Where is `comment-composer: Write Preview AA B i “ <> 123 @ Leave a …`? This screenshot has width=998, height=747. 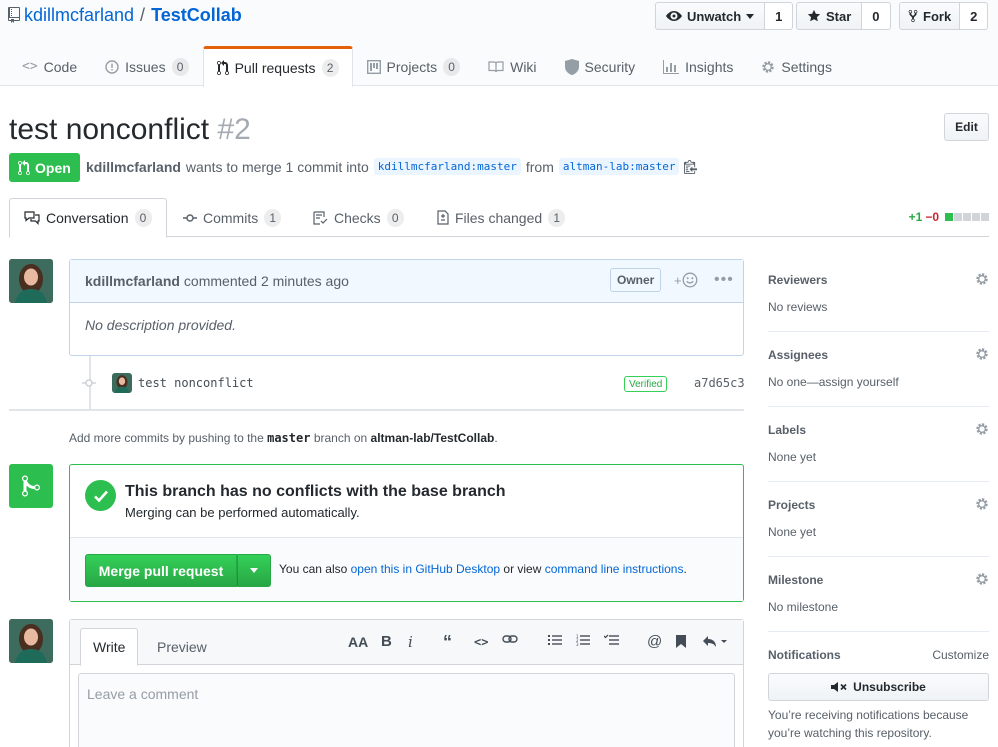 comment-composer: Write Preview AA B i “ <> 123 @ Leave a … is located at coordinates (406, 683).